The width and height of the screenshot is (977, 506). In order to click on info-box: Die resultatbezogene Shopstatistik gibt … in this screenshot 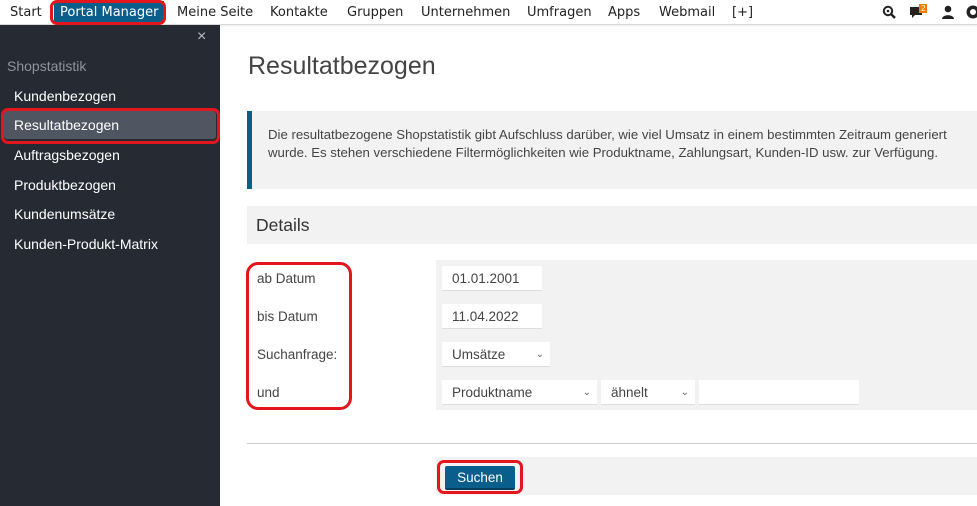, I will do `click(612, 150)`.